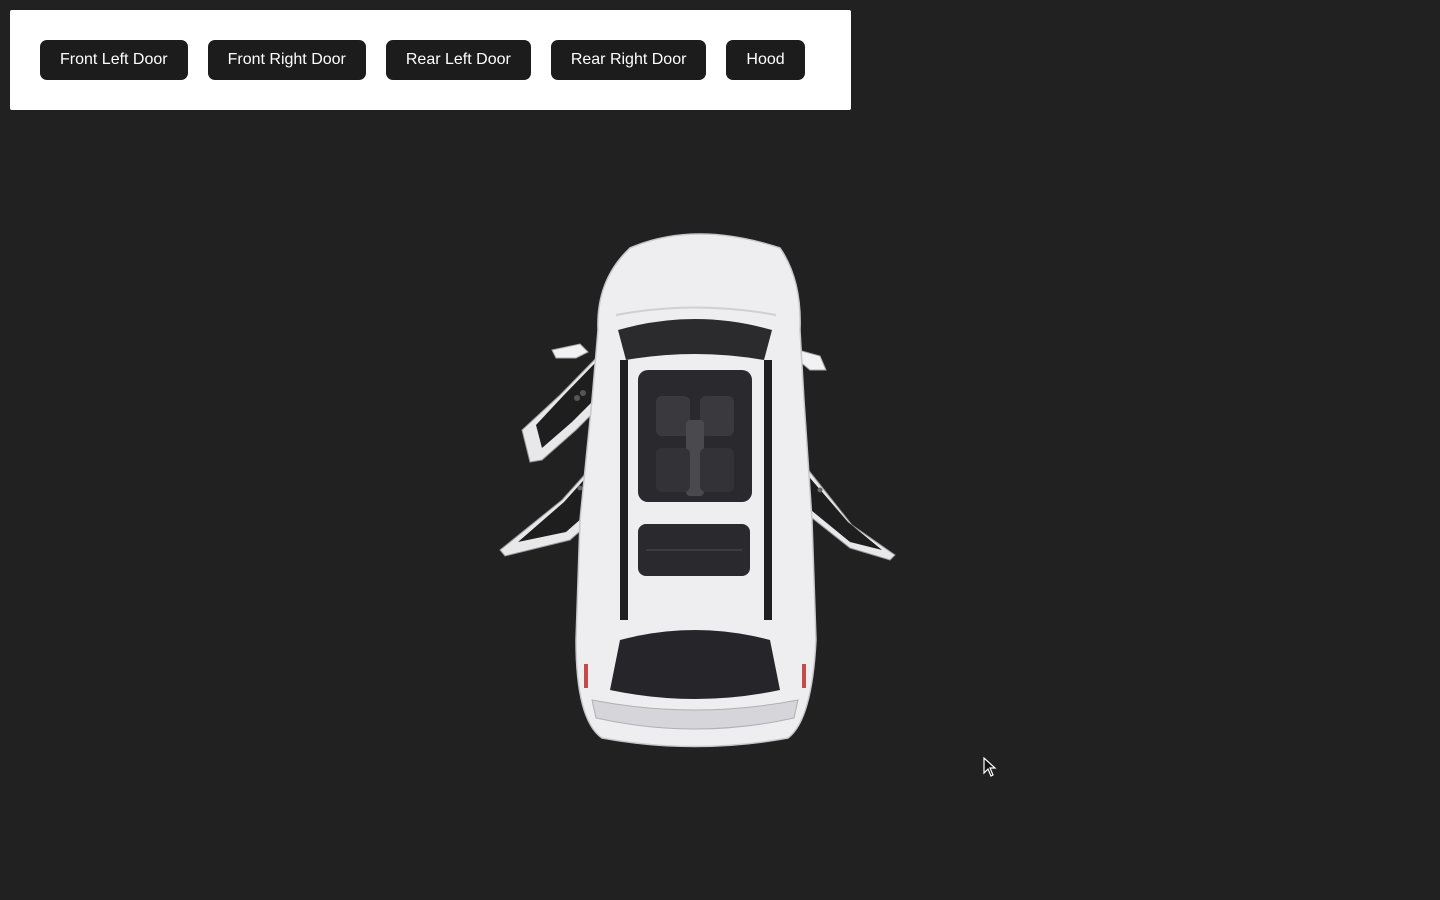 This screenshot has width=1440, height=900. Describe the element at coordinates (628, 60) in the screenshot. I see `rear-right-door-button: Rear Right Door` at that location.